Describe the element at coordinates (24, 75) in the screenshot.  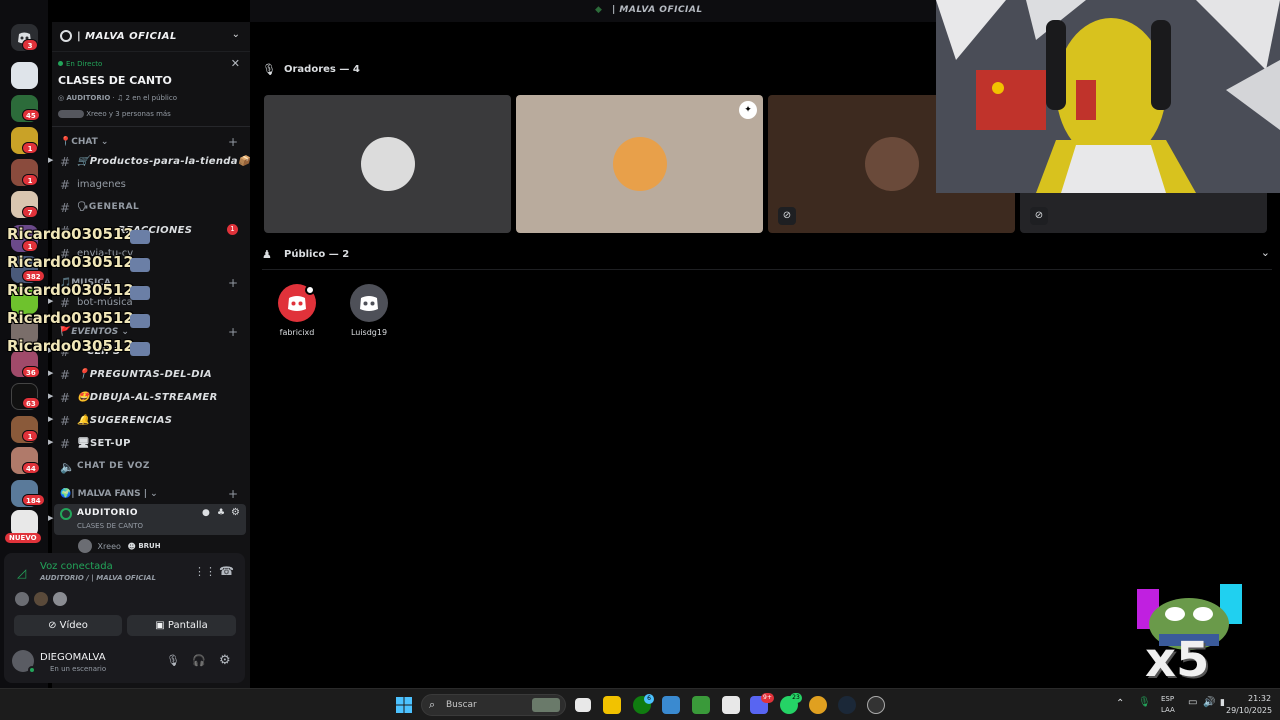
I see `server-icon` at that location.